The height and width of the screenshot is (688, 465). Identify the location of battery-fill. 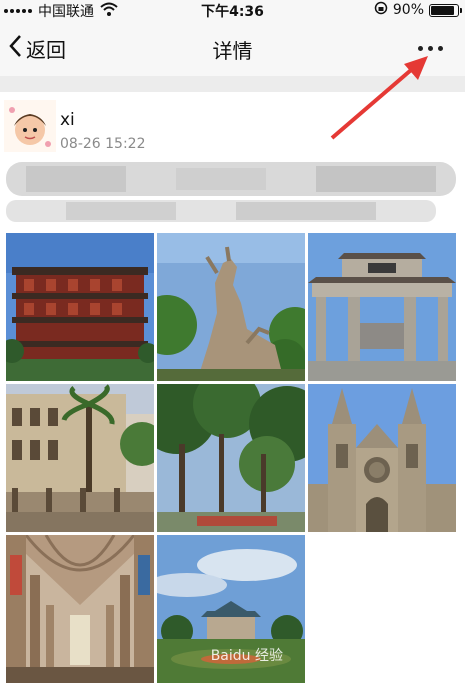
(443, 10).